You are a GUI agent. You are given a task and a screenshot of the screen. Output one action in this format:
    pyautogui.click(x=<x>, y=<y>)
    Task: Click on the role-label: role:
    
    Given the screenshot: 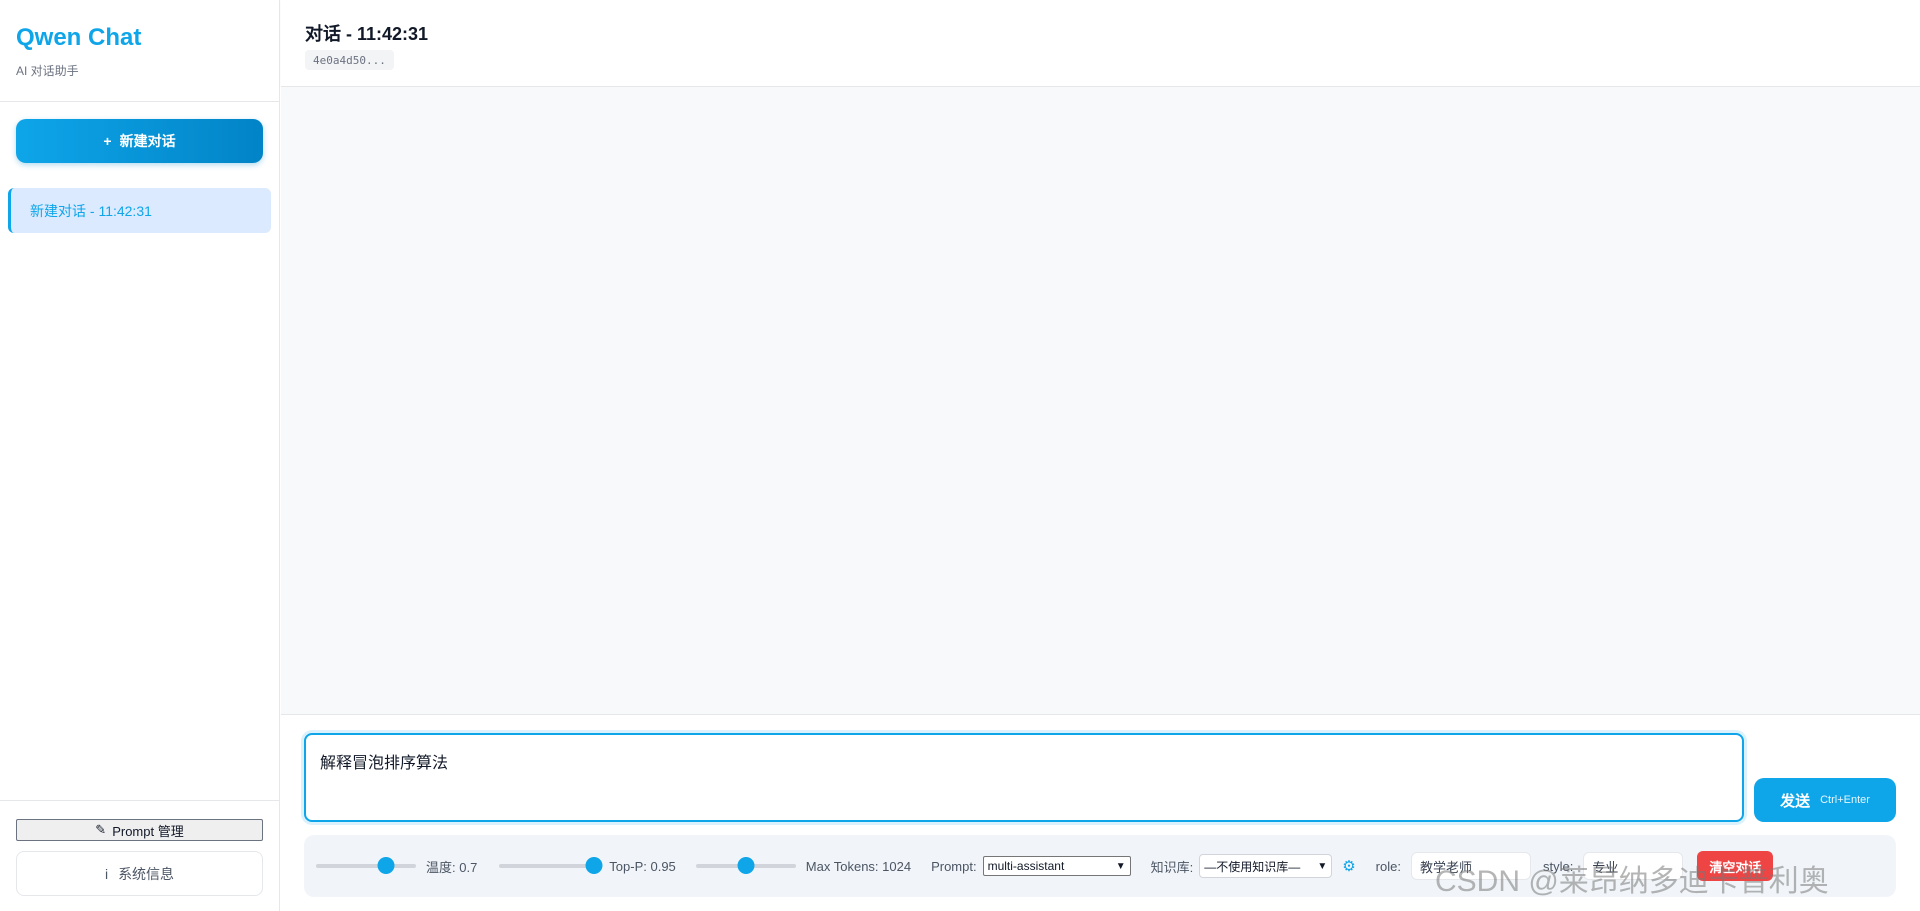 What is the action you would take?
    pyautogui.click(x=1388, y=866)
    